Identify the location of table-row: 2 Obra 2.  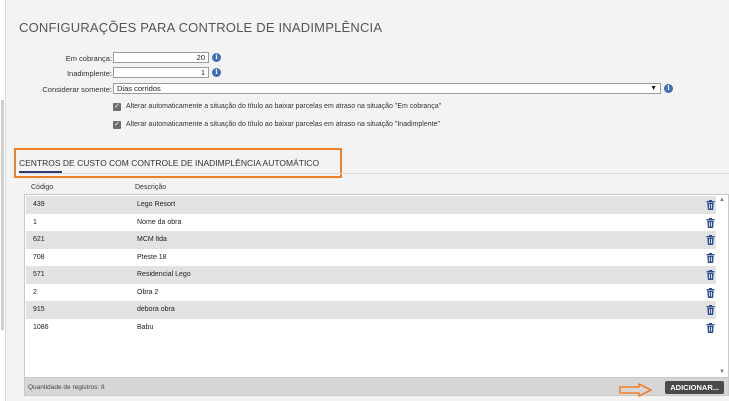
(371, 292).